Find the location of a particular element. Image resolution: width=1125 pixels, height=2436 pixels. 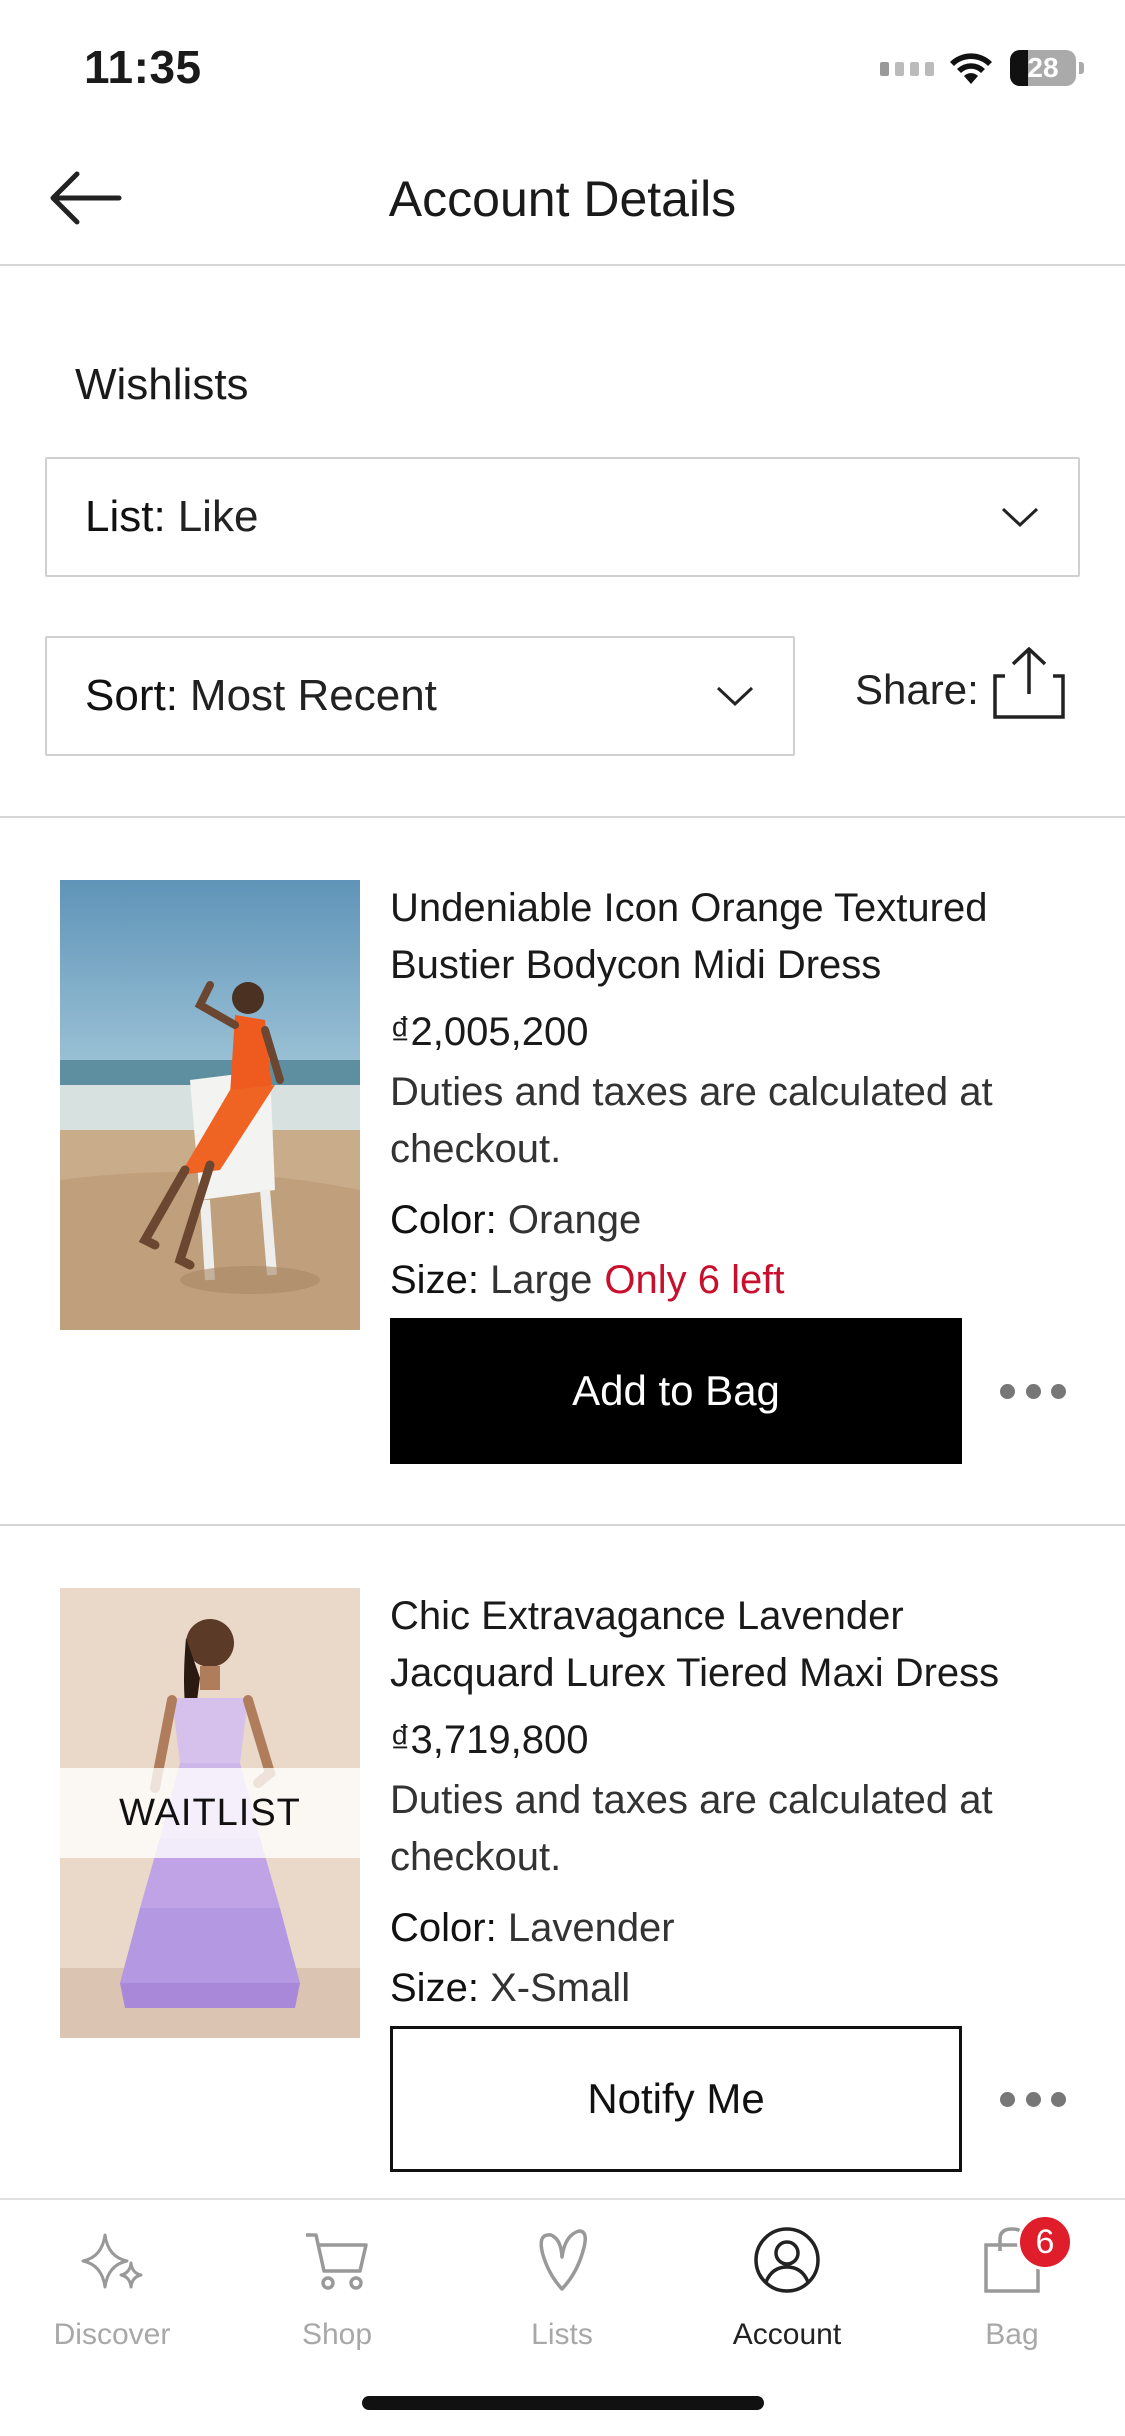

add-to-bag-button: Add to Bag is located at coordinates (676, 1391).